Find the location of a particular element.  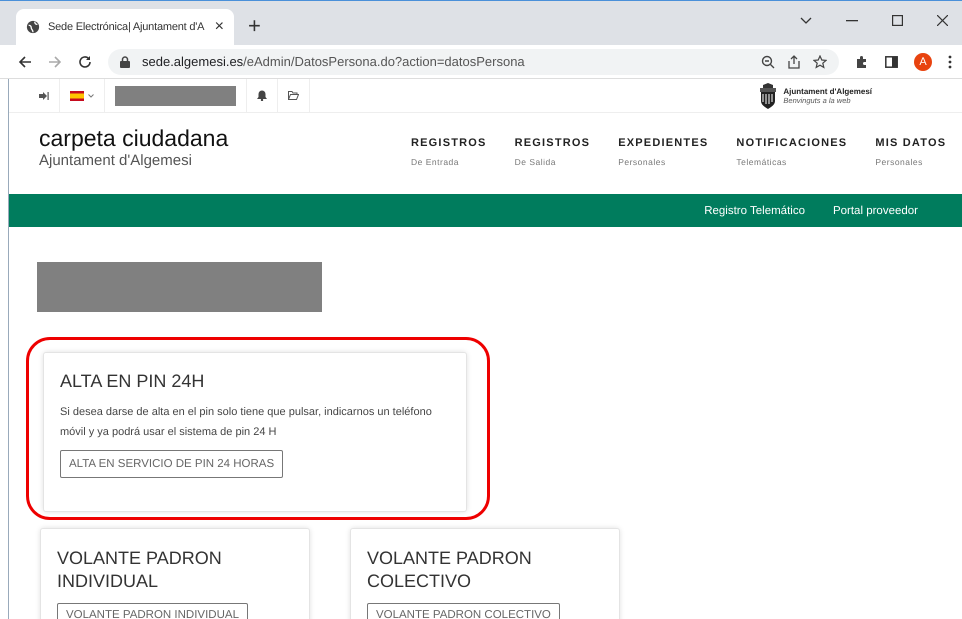

header-link: Portal proveedor is located at coordinates (875, 210).